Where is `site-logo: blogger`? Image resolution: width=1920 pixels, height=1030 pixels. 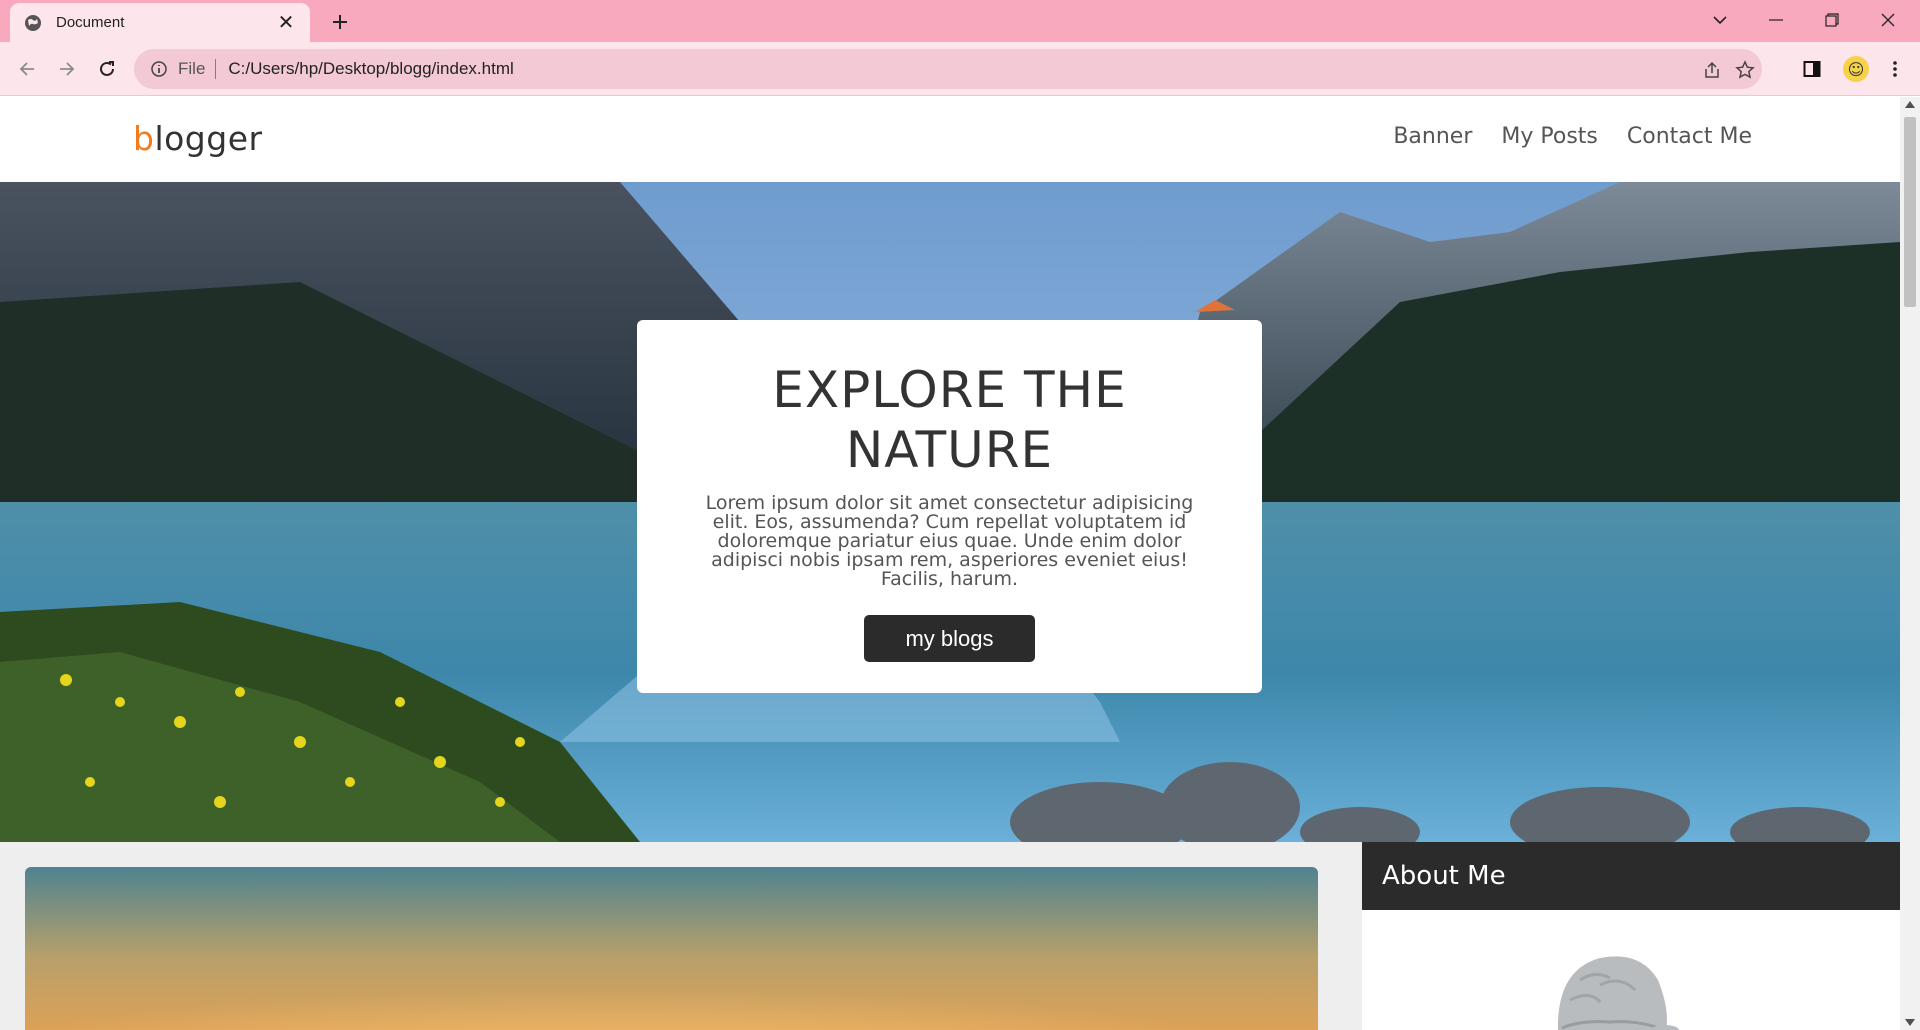 site-logo: blogger is located at coordinates (198, 138).